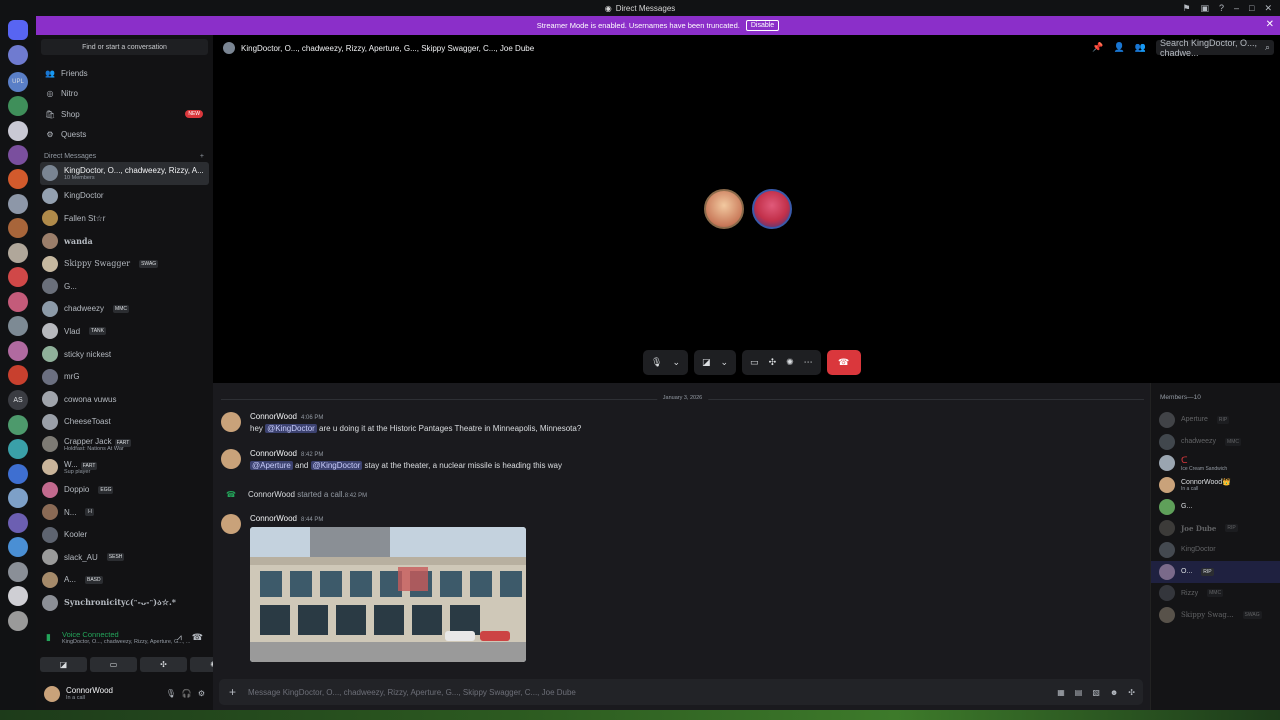 This screenshot has width=1280, height=720. Describe the element at coordinates (124, 444) in the screenshot. I see `dm-item: Crapper Jack FART Holdfast: Nations At War` at that location.